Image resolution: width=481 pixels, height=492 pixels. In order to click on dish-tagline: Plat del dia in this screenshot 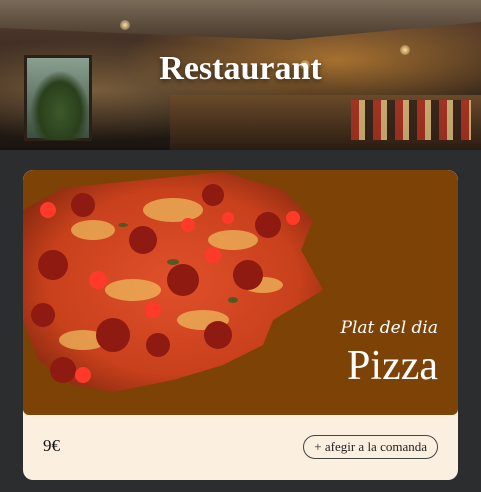, I will do `click(389, 328)`.